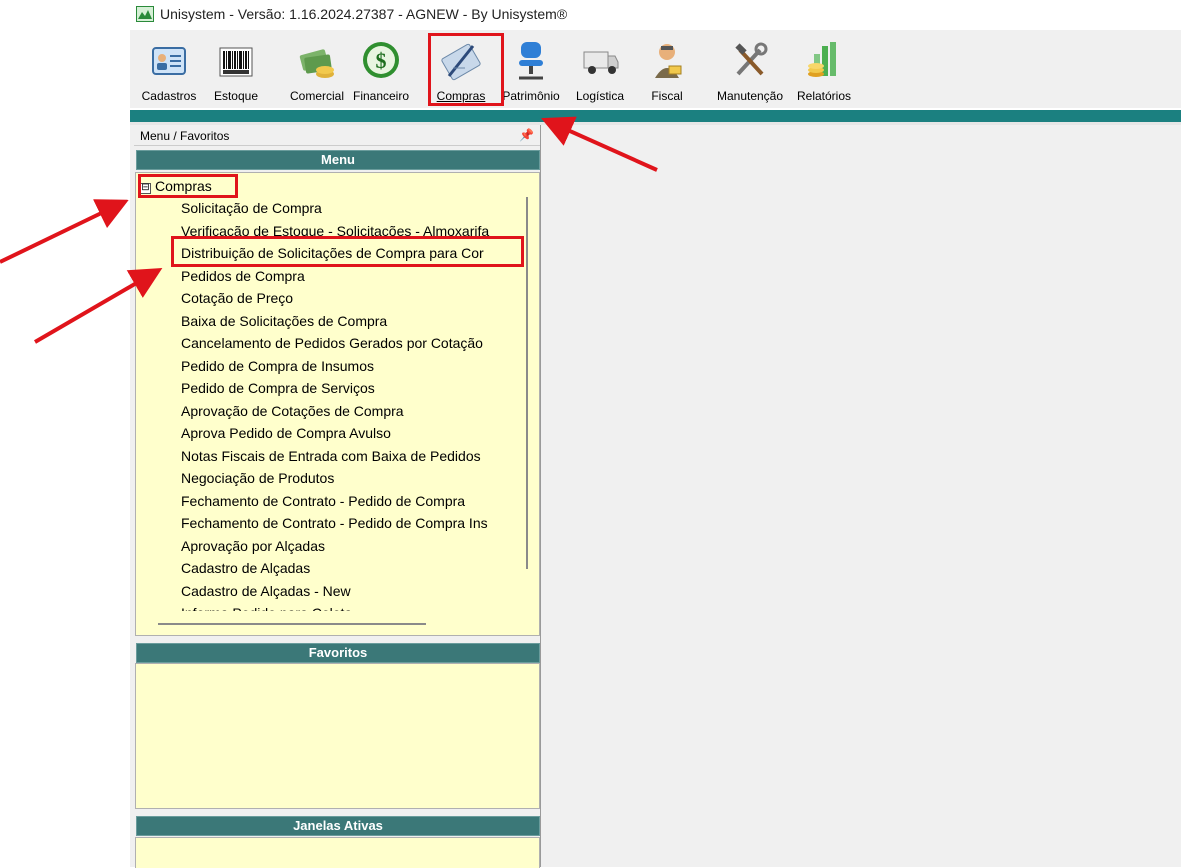 Image resolution: width=1181 pixels, height=868 pixels. What do you see at coordinates (667, 96) in the screenshot?
I see `toolbar-label: Fiscal` at bounding box center [667, 96].